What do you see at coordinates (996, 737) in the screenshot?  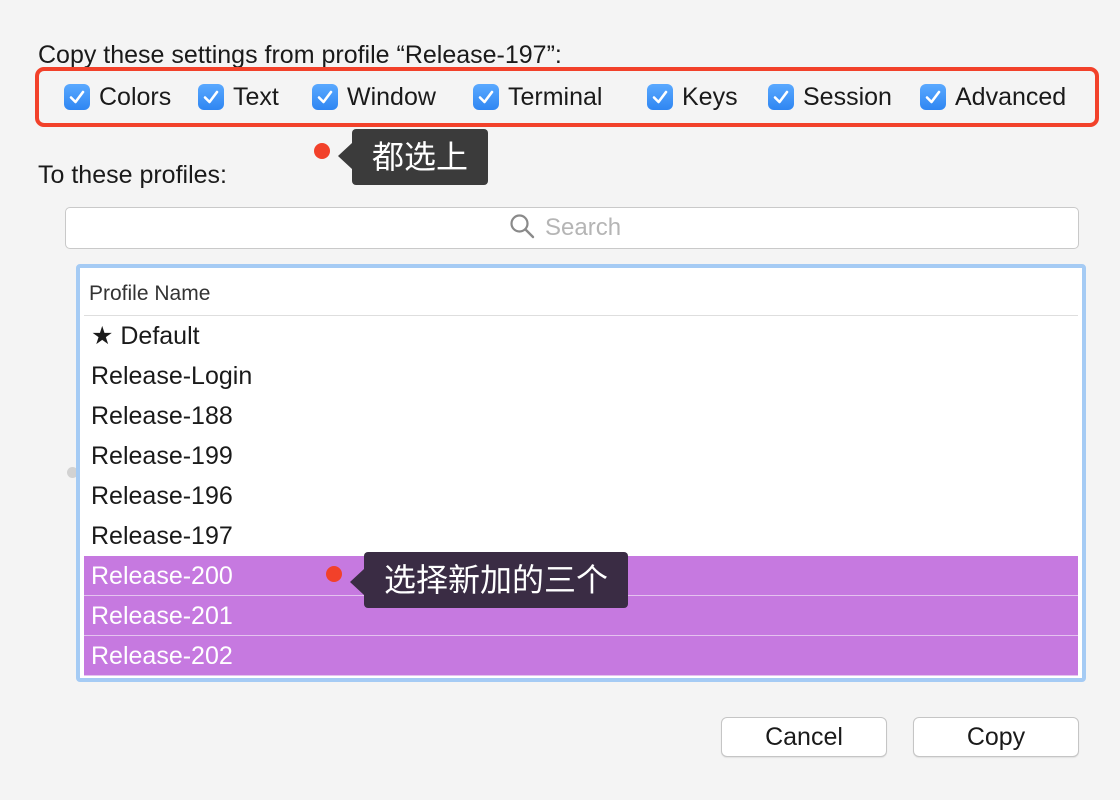 I see `copy-button: Copy` at bounding box center [996, 737].